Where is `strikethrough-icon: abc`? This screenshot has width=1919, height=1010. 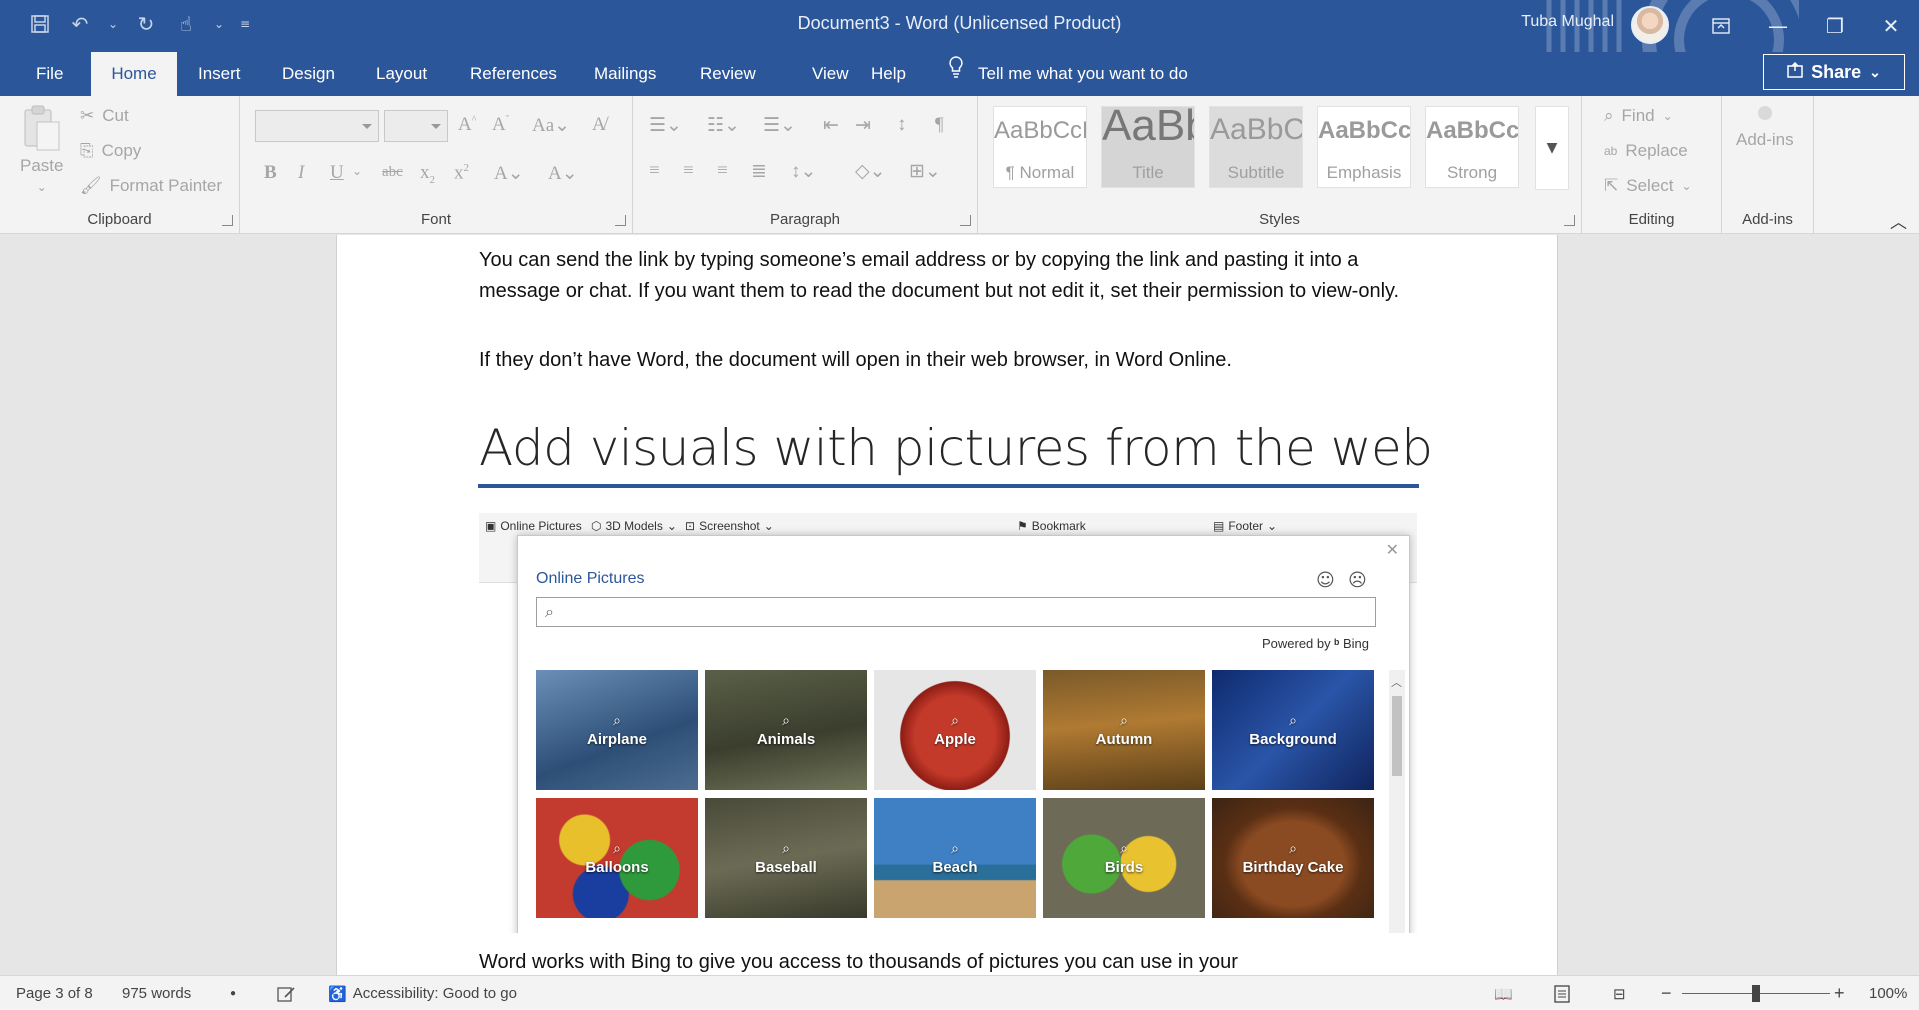 strikethrough-icon: abc is located at coordinates (392, 172).